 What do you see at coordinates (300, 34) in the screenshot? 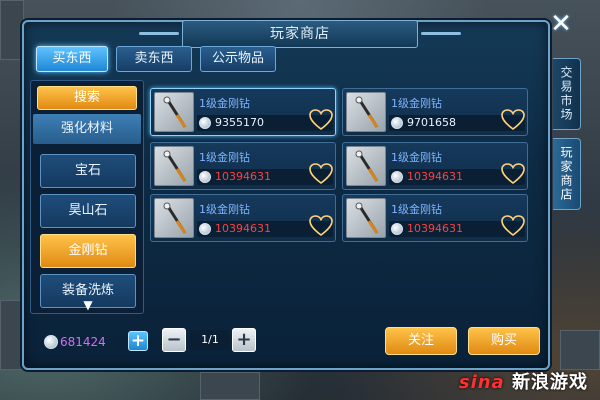
I see `window-title: 玩家商店` at bounding box center [300, 34].